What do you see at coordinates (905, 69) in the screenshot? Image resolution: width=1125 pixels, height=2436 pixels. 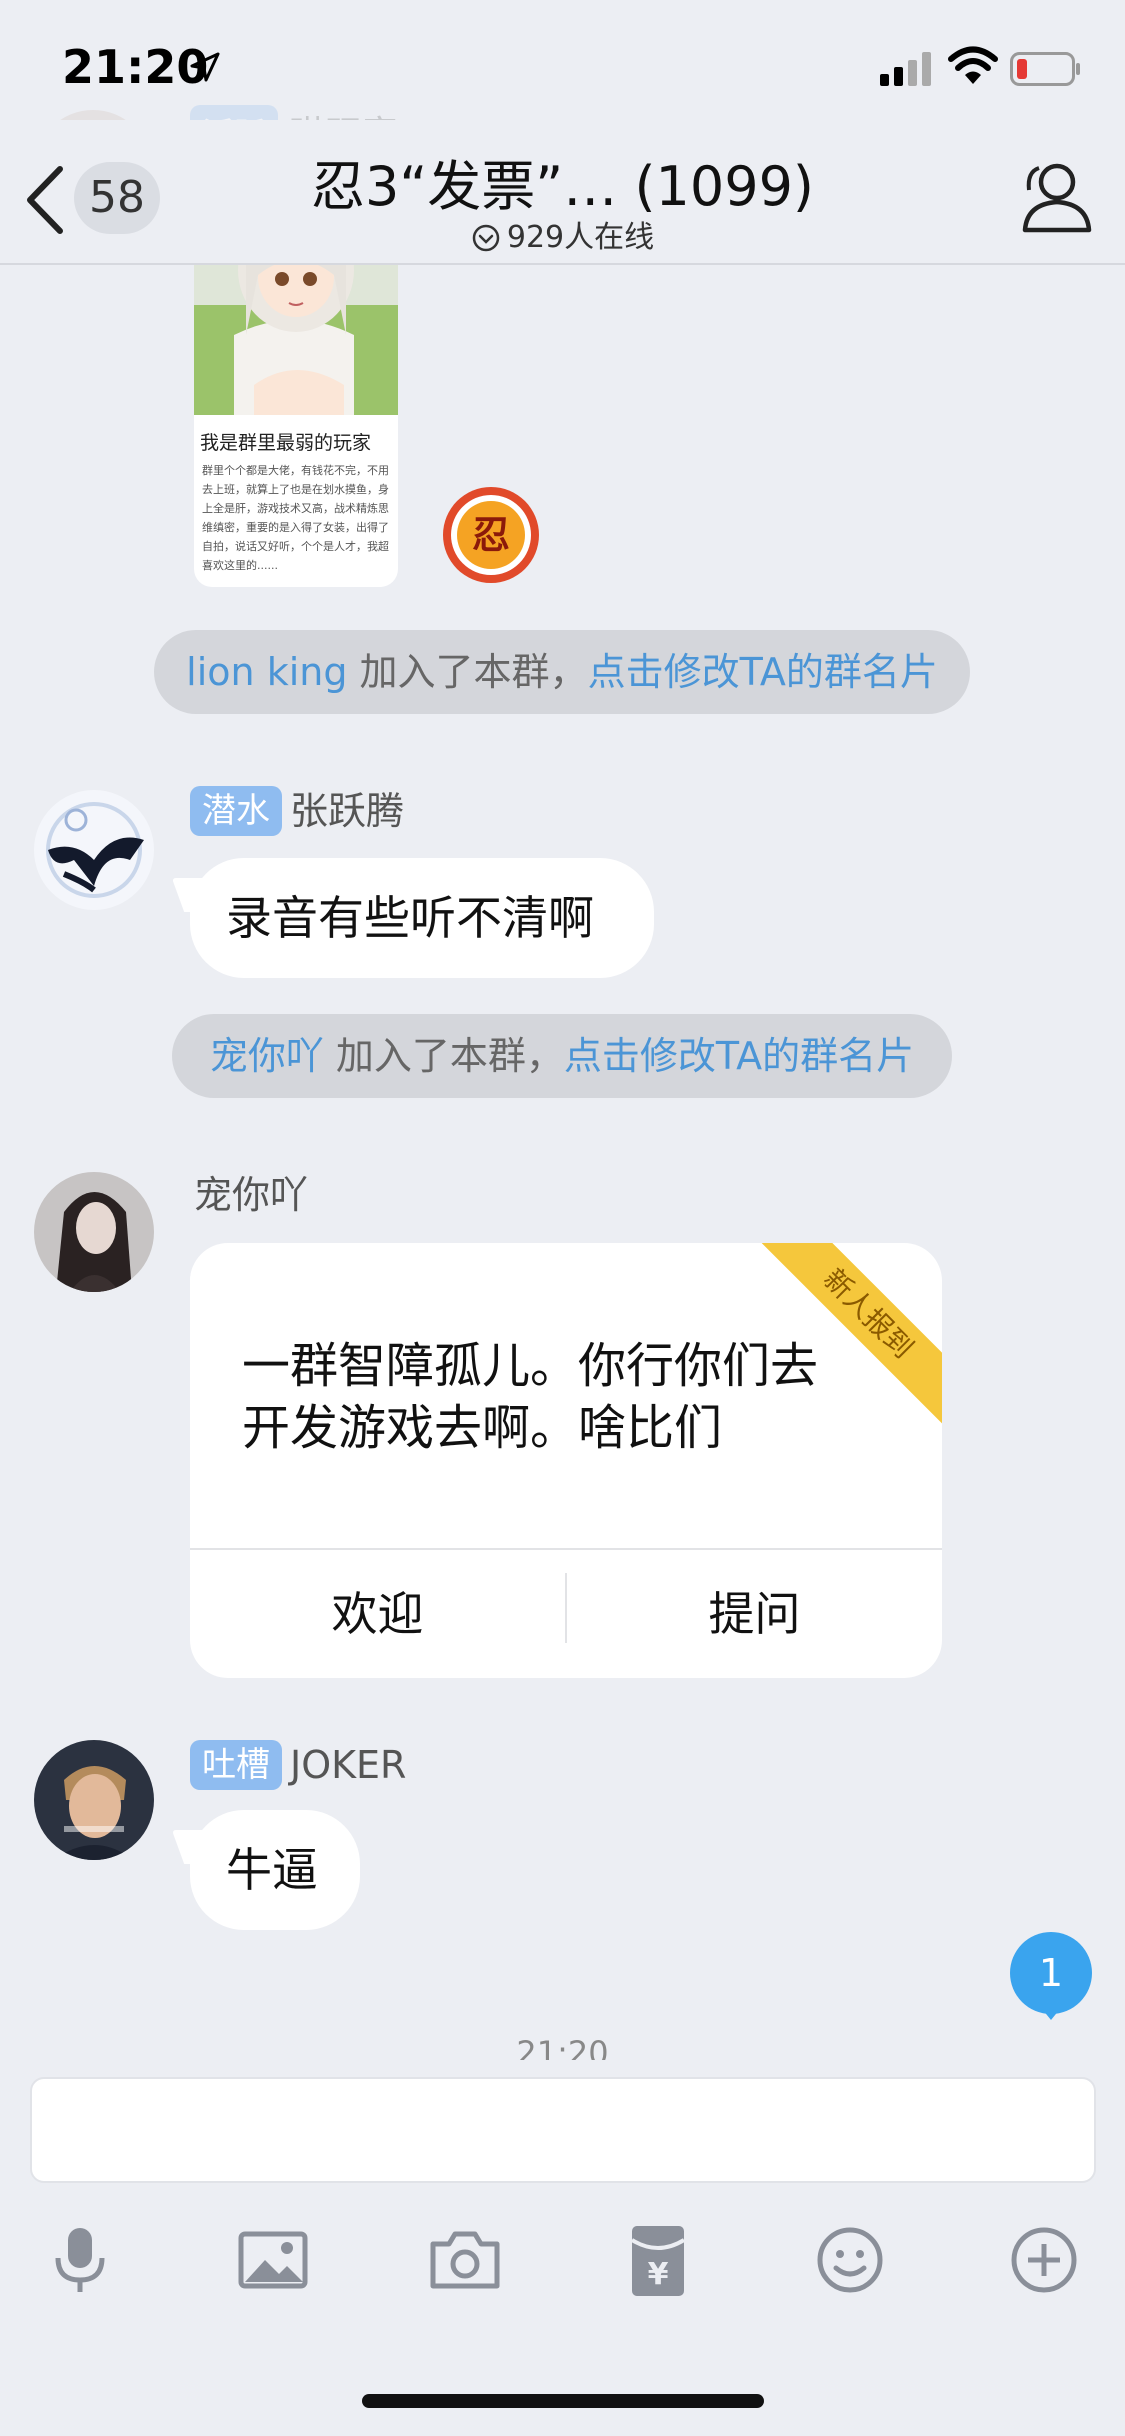 I see `cellular-signal-icon` at bounding box center [905, 69].